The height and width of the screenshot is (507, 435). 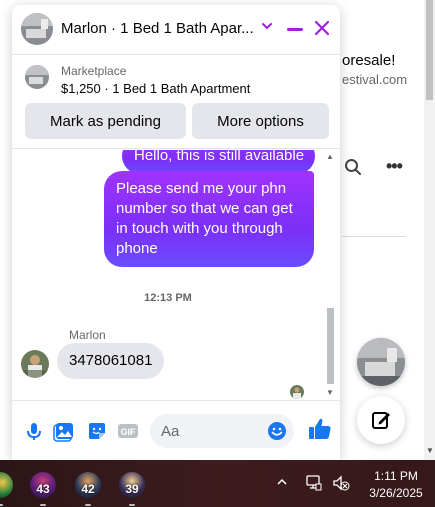 What do you see at coordinates (320, 429) in the screenshot?
I see `thumbs-up-icon` at bounding box center [320, 429].